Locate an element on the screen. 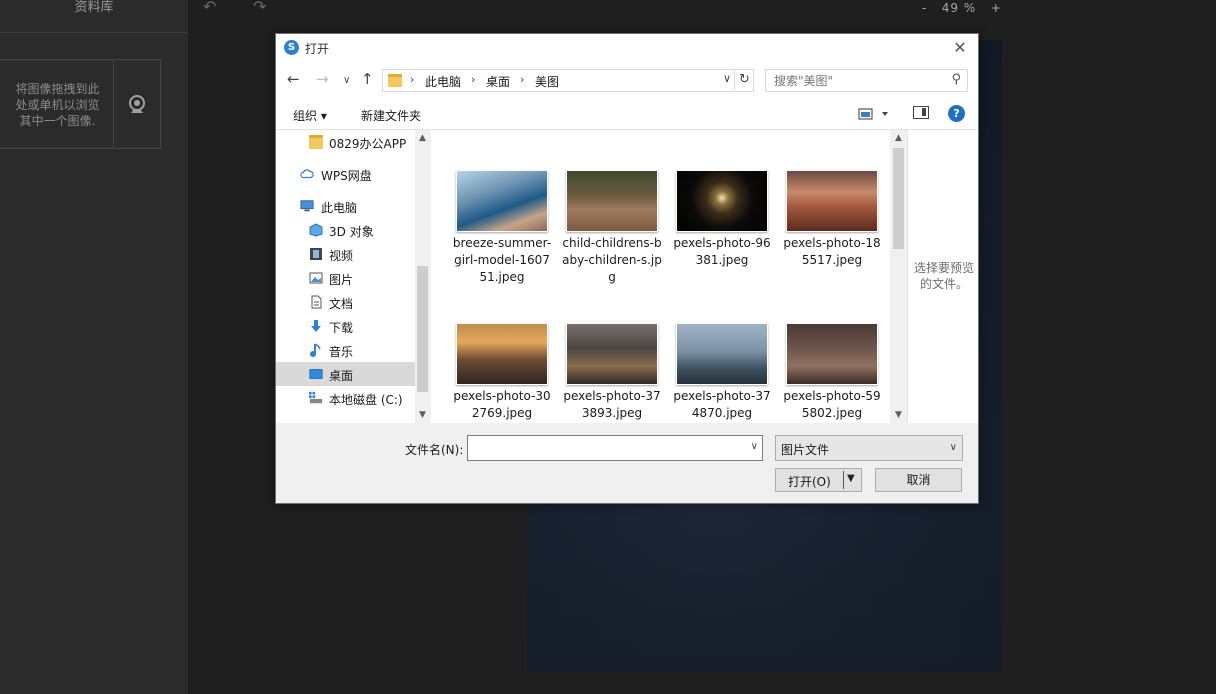 This screenshot has height=694, width=1216. file-item: pexels-photo-96381.jpeg is located at coordinates (722, 219).